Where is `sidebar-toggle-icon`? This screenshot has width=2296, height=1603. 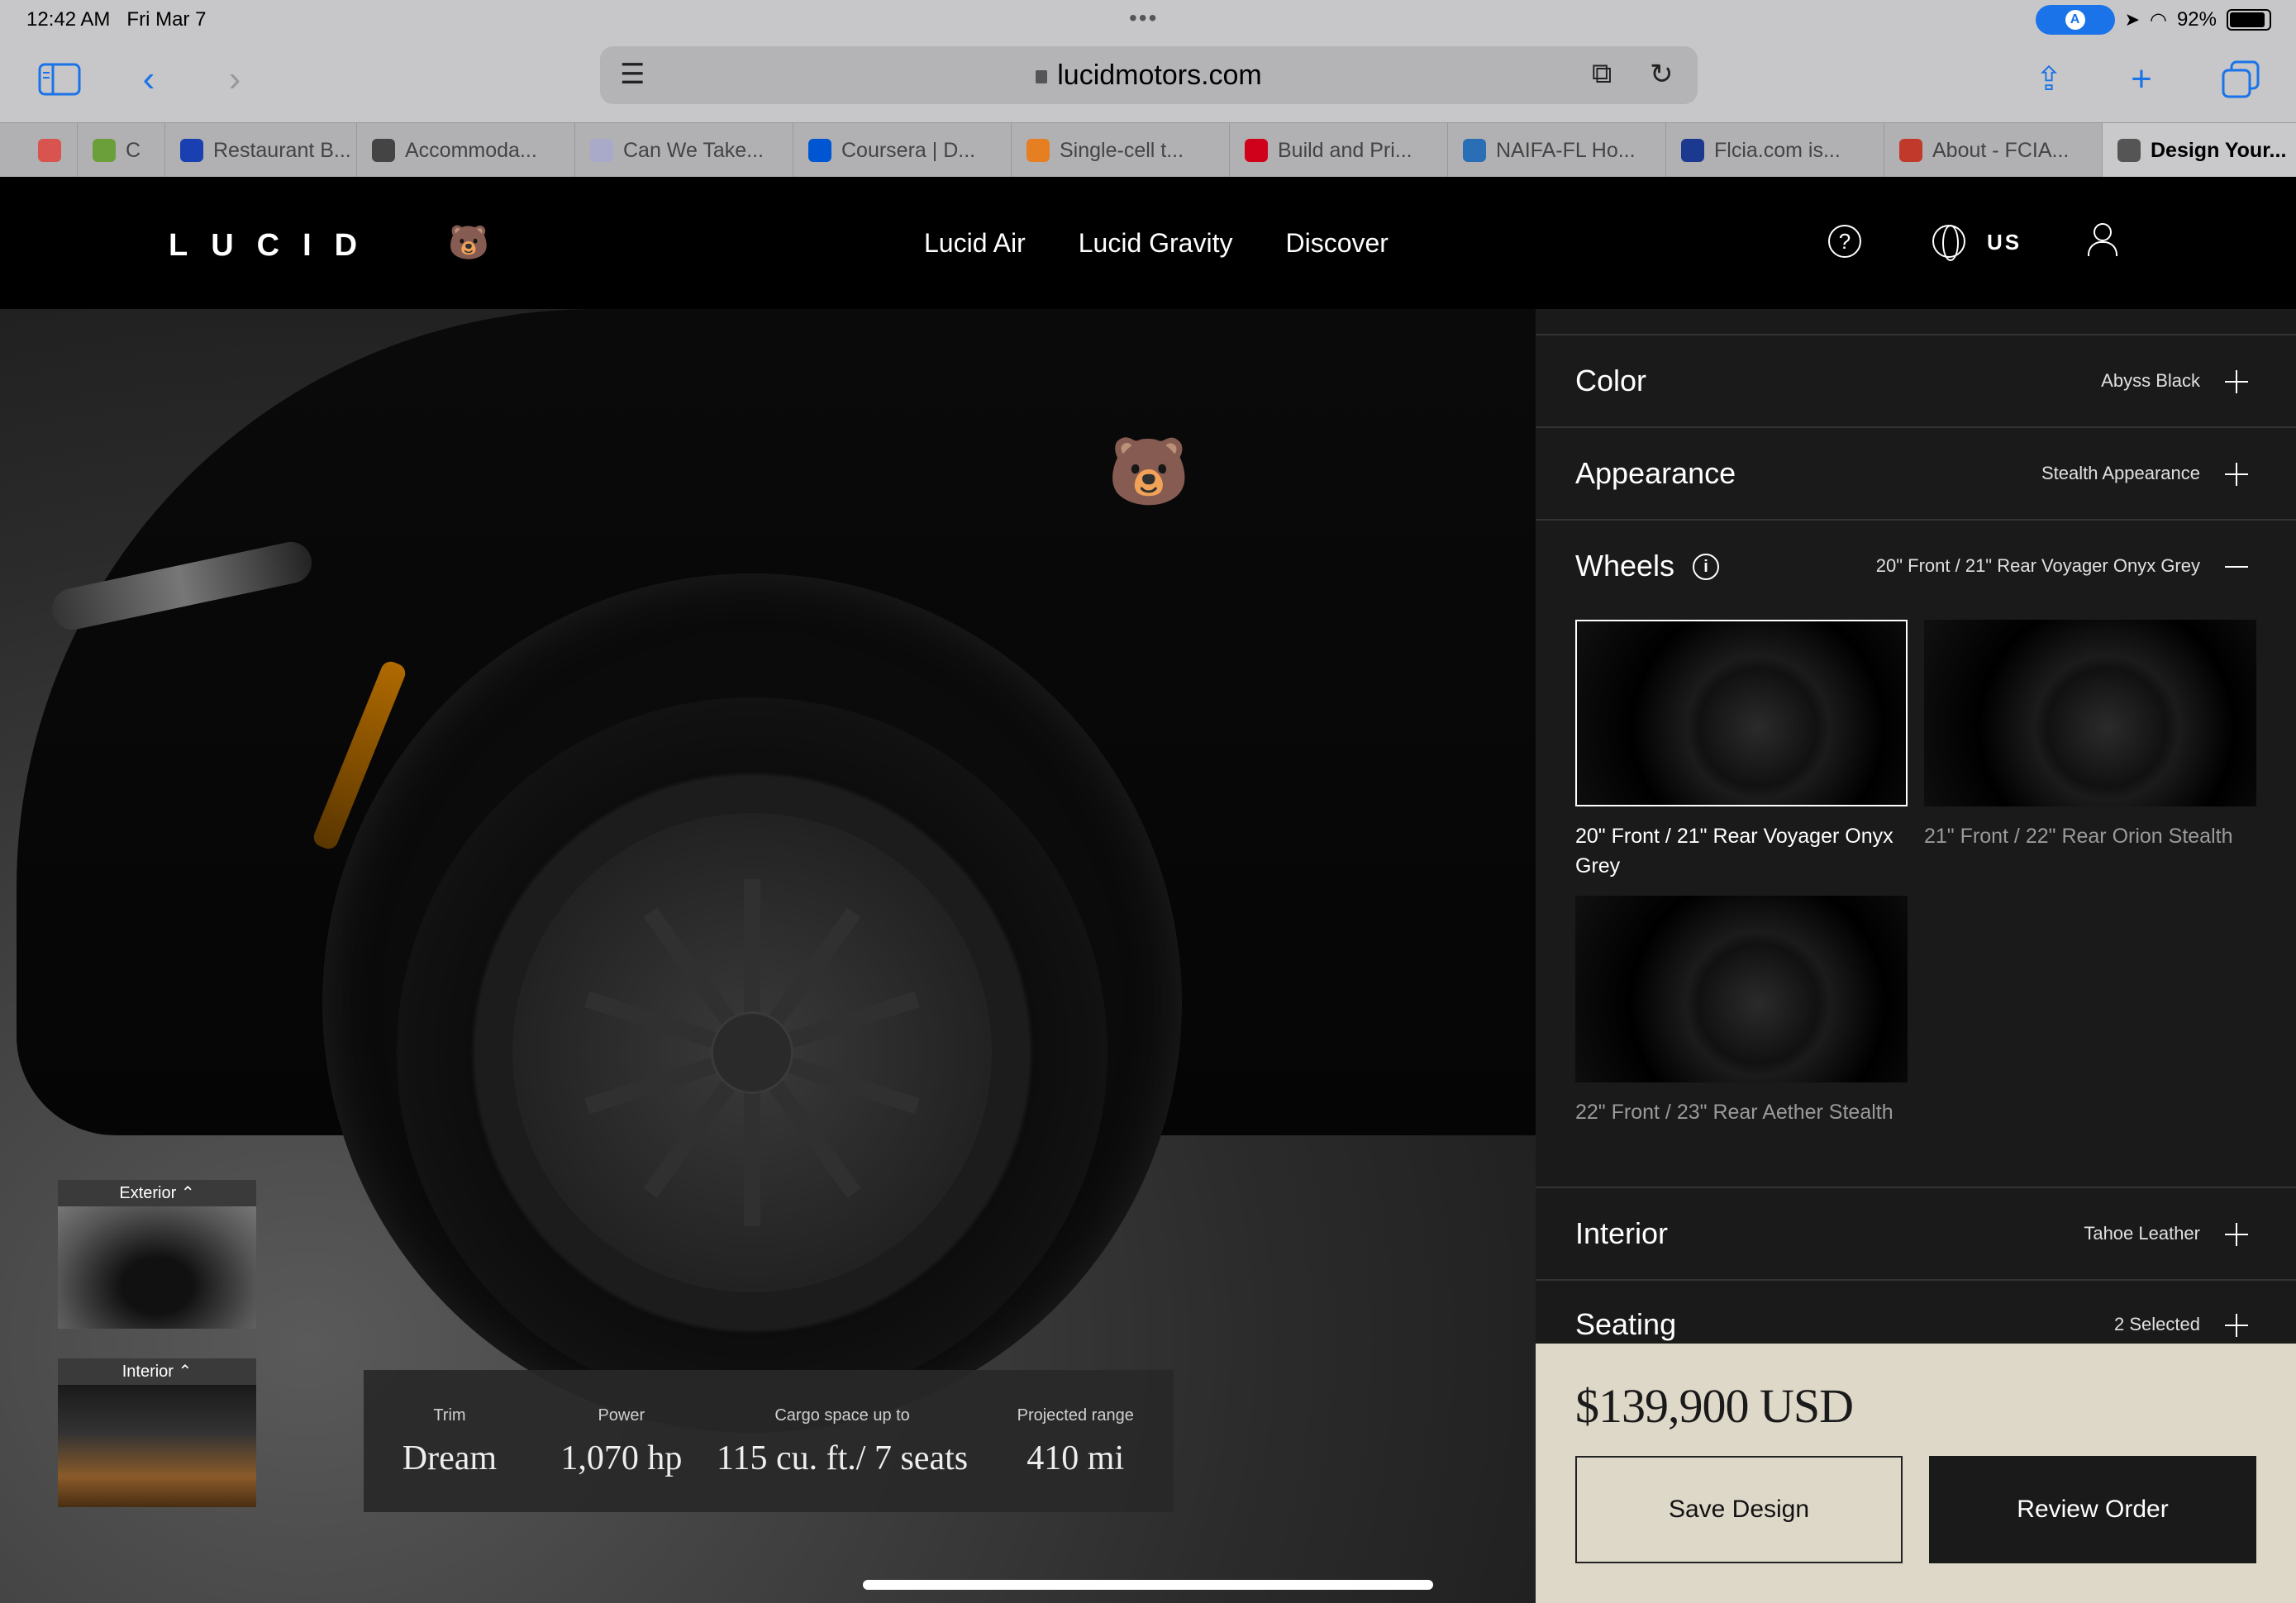 sidebar-toggle-icon is located at coordinates (59, 79).